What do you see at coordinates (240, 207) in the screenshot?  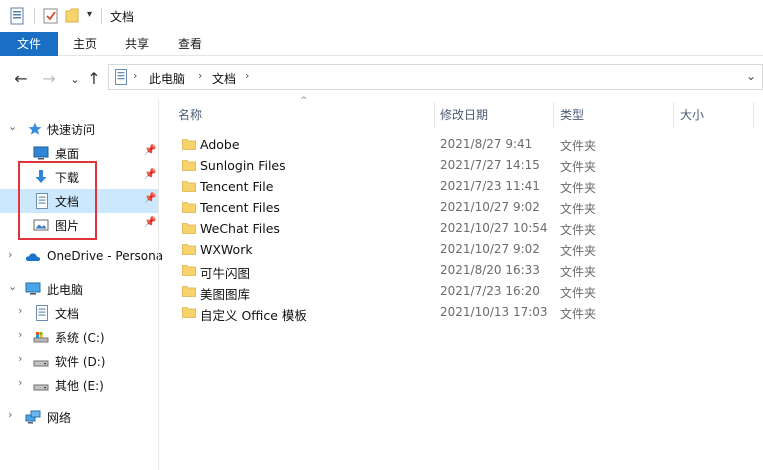 I see `file-name: Tencent Files` at bounding box center [240, 207].